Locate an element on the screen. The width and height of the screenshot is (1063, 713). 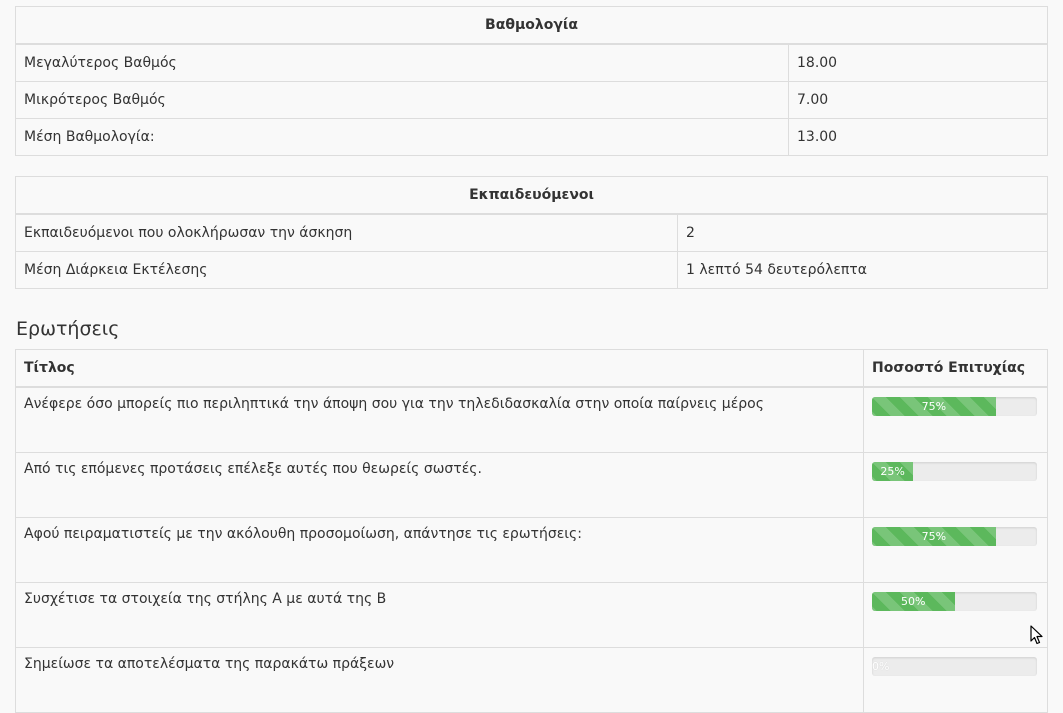
col-title-header: Τίτλος is located at coordinates (439, 368).